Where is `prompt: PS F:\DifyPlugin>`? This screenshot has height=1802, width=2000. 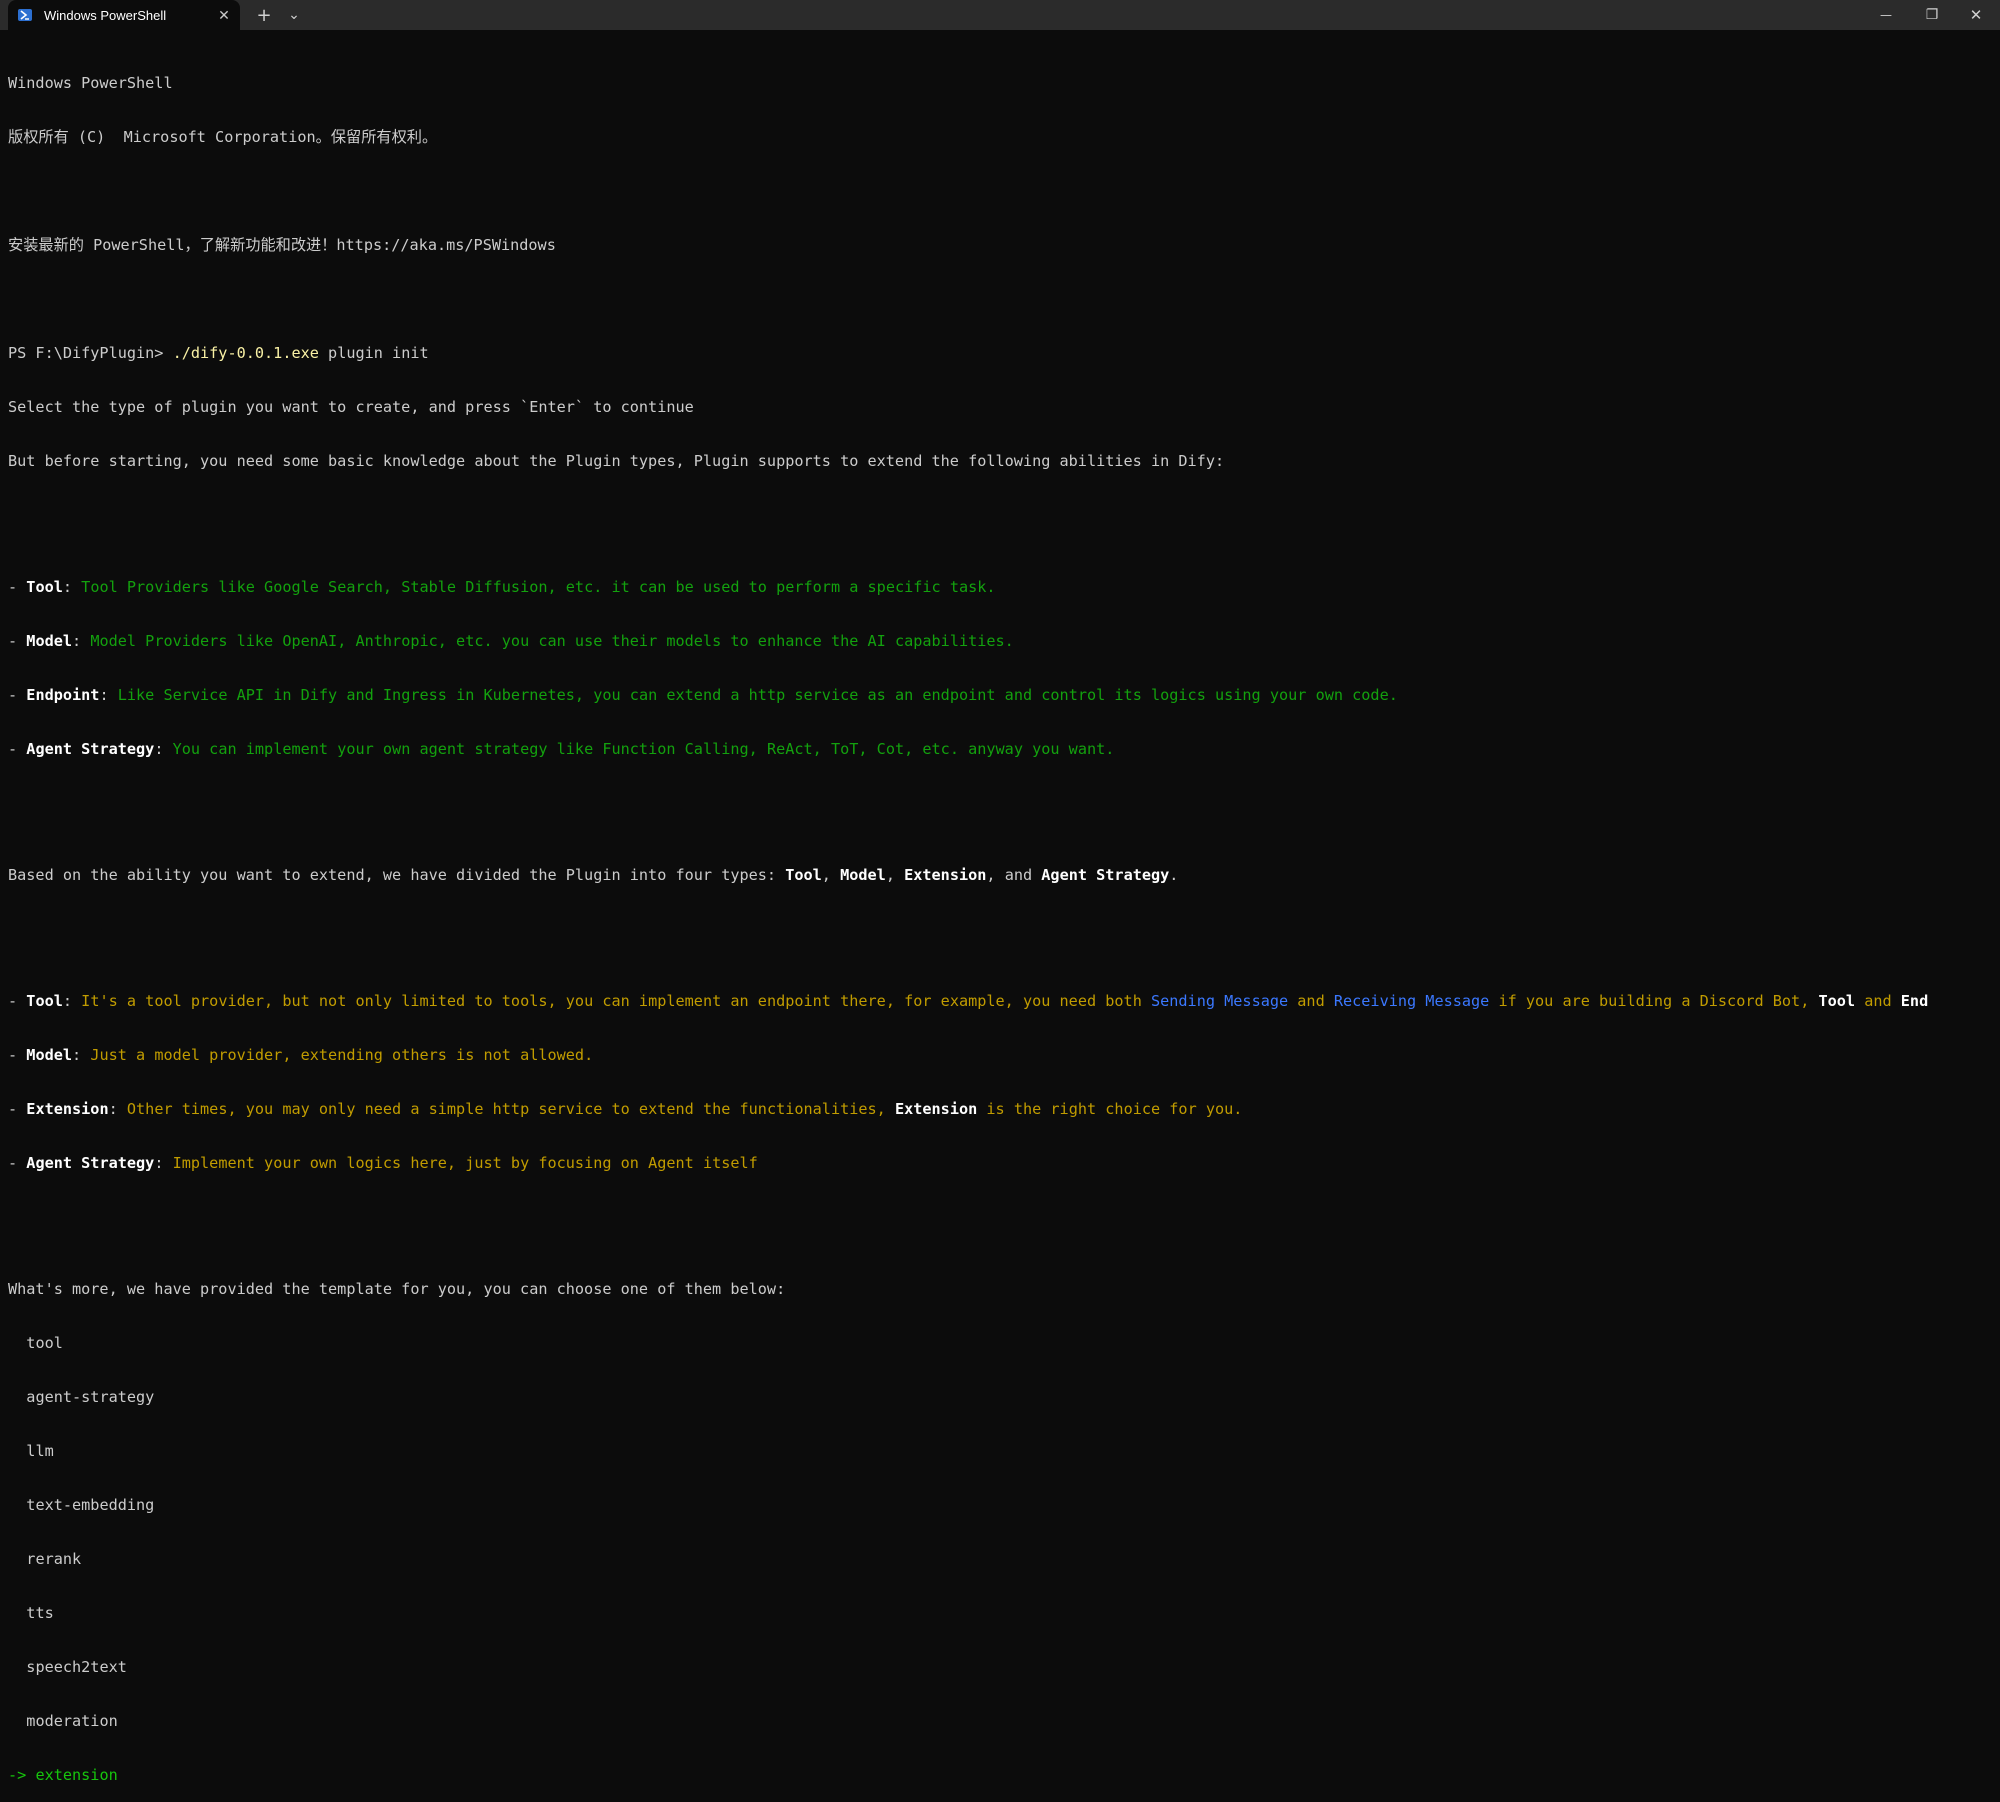 prompt: PS F:\DifyPlugin> is located at coordinates (90, 353).